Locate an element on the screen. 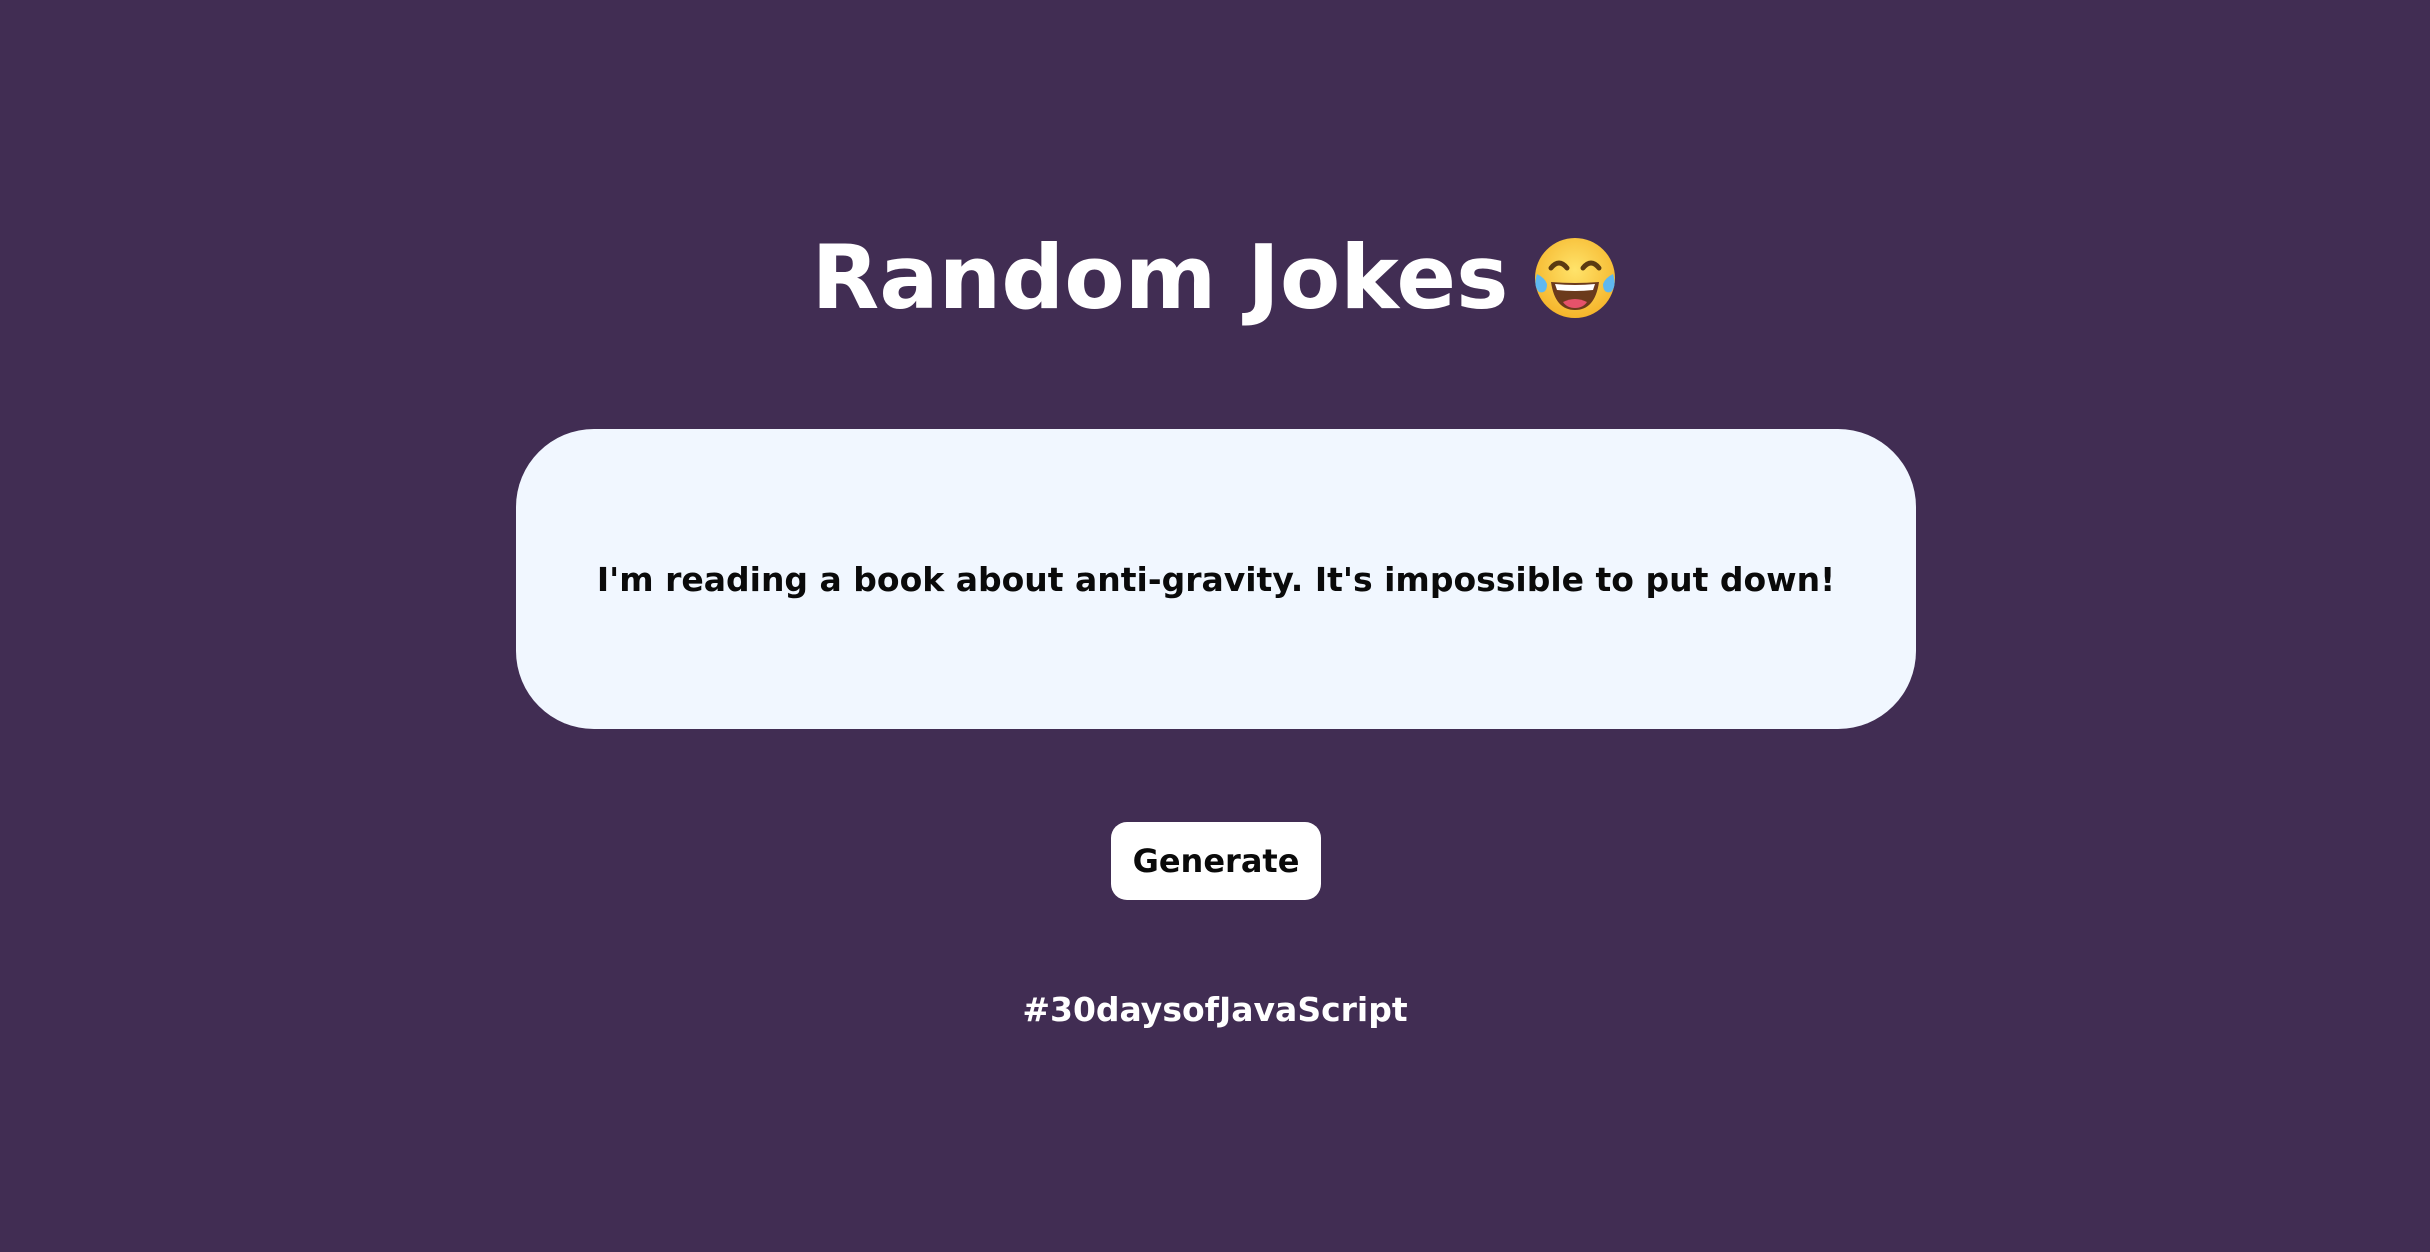  footer-hashtag: #30daysofJavaScript is located at coordinates (1215, 1009).